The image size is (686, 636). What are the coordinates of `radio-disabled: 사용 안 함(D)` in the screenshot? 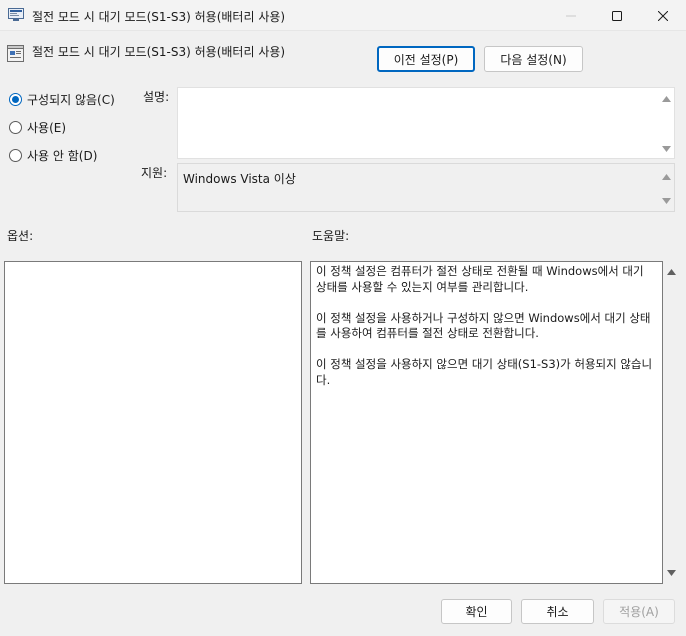 It's located at (53, 155).